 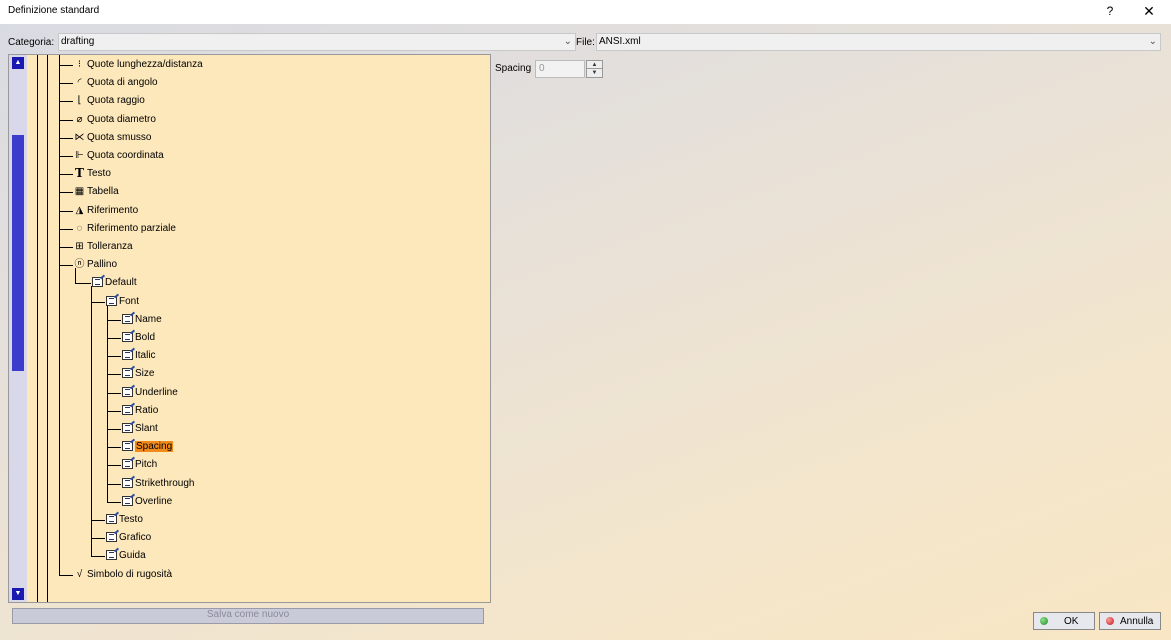 I want to click on cancel-button: Annulla, so click(x=1130, y=621).